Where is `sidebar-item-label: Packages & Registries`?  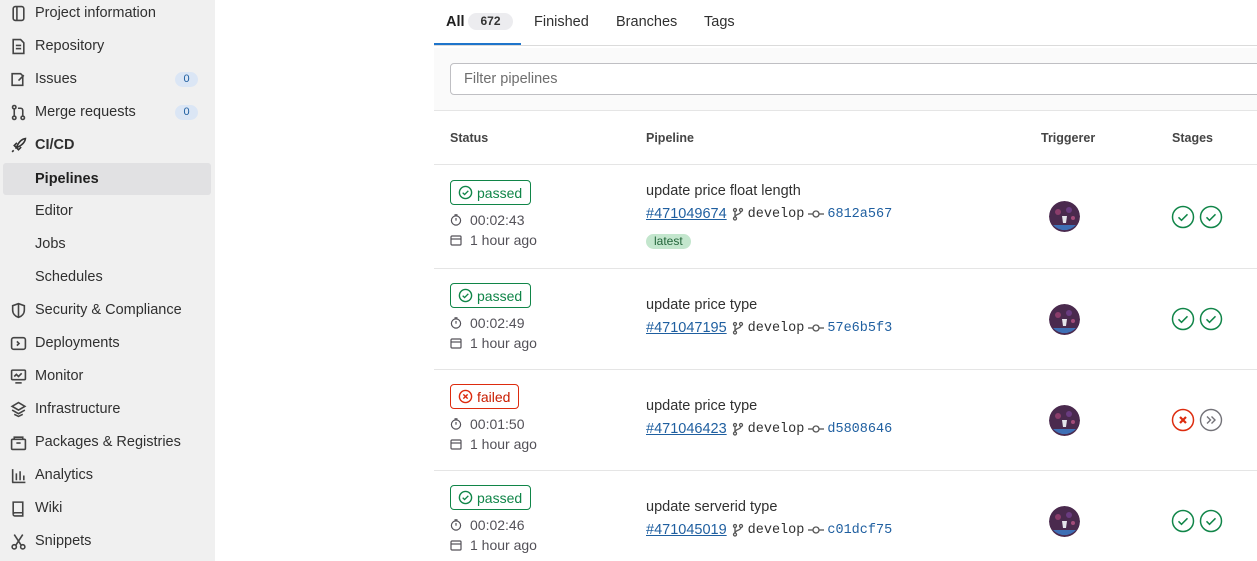
sidebar-item-label: Packages & Registries is located at coordinates (108, 442).